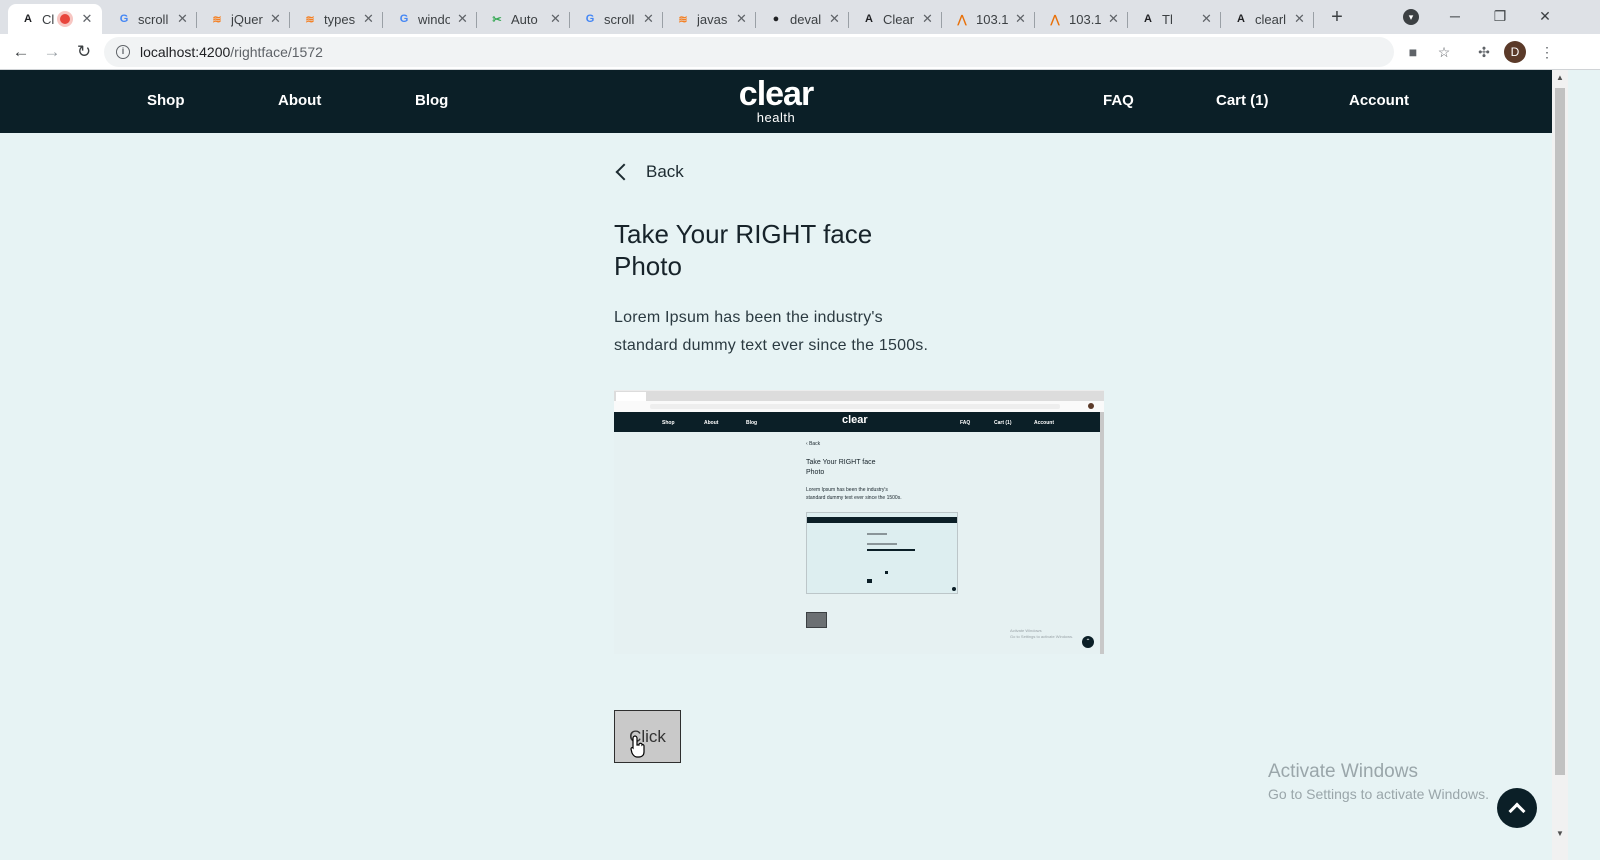 This screenshot has height=860, width=1600. What do you see at coordinates (1500, 16) in the screenshot?
I see `restore-icon: ❐` at bounding box center [1500, 16].